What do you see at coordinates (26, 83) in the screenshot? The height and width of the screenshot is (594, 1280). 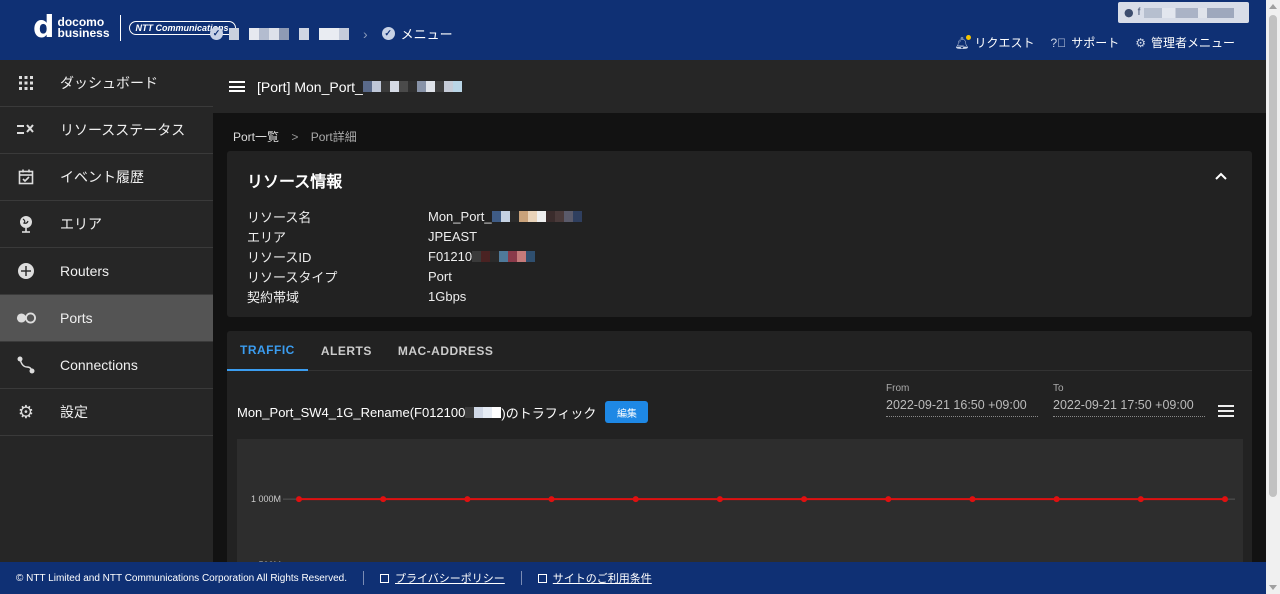 I see `grid-icon` at bounding box center [26, 83].